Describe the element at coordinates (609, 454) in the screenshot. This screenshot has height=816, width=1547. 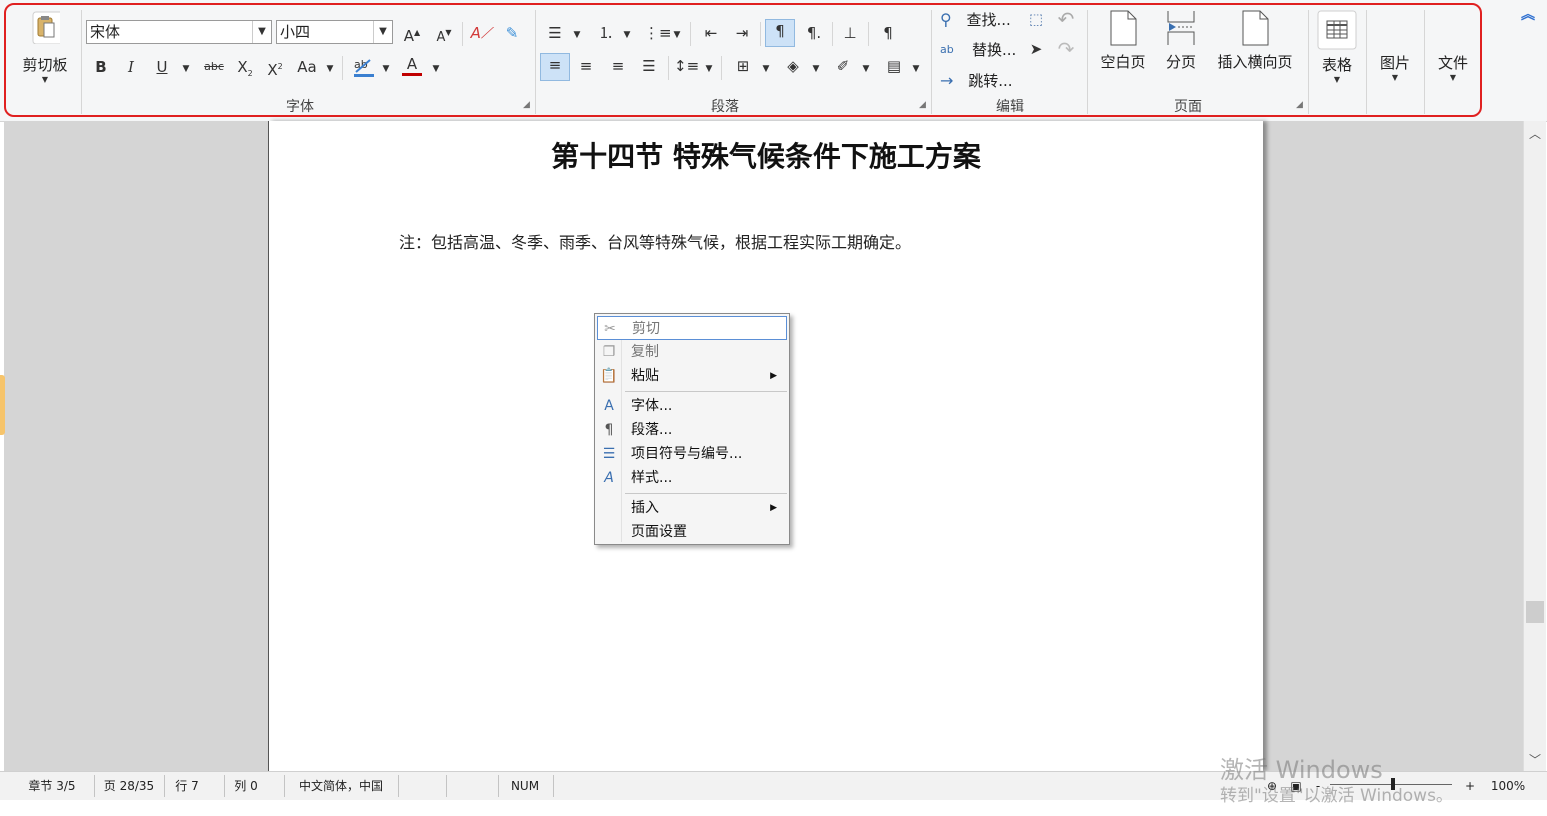
I see `numbered-list-icon: ☰` at that location.